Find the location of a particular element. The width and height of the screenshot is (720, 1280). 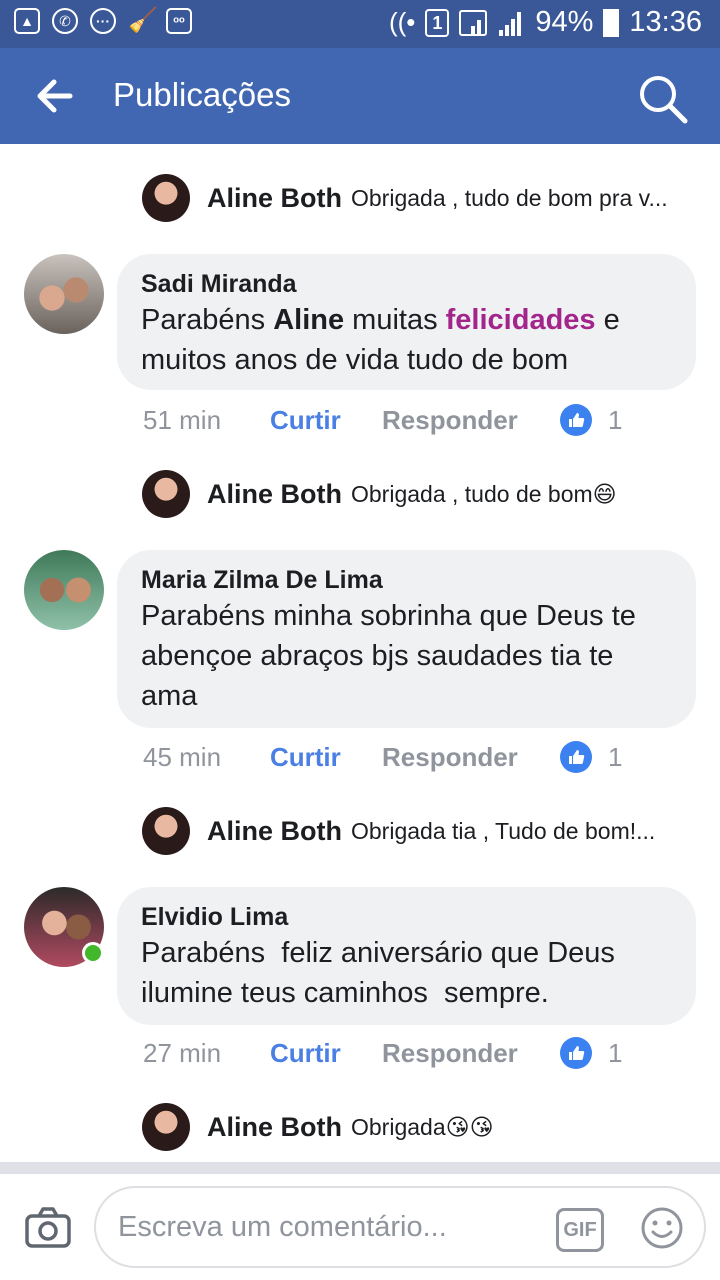

comment-input: Escreva um comentário... GIF is located at coordinates (400, 1227).